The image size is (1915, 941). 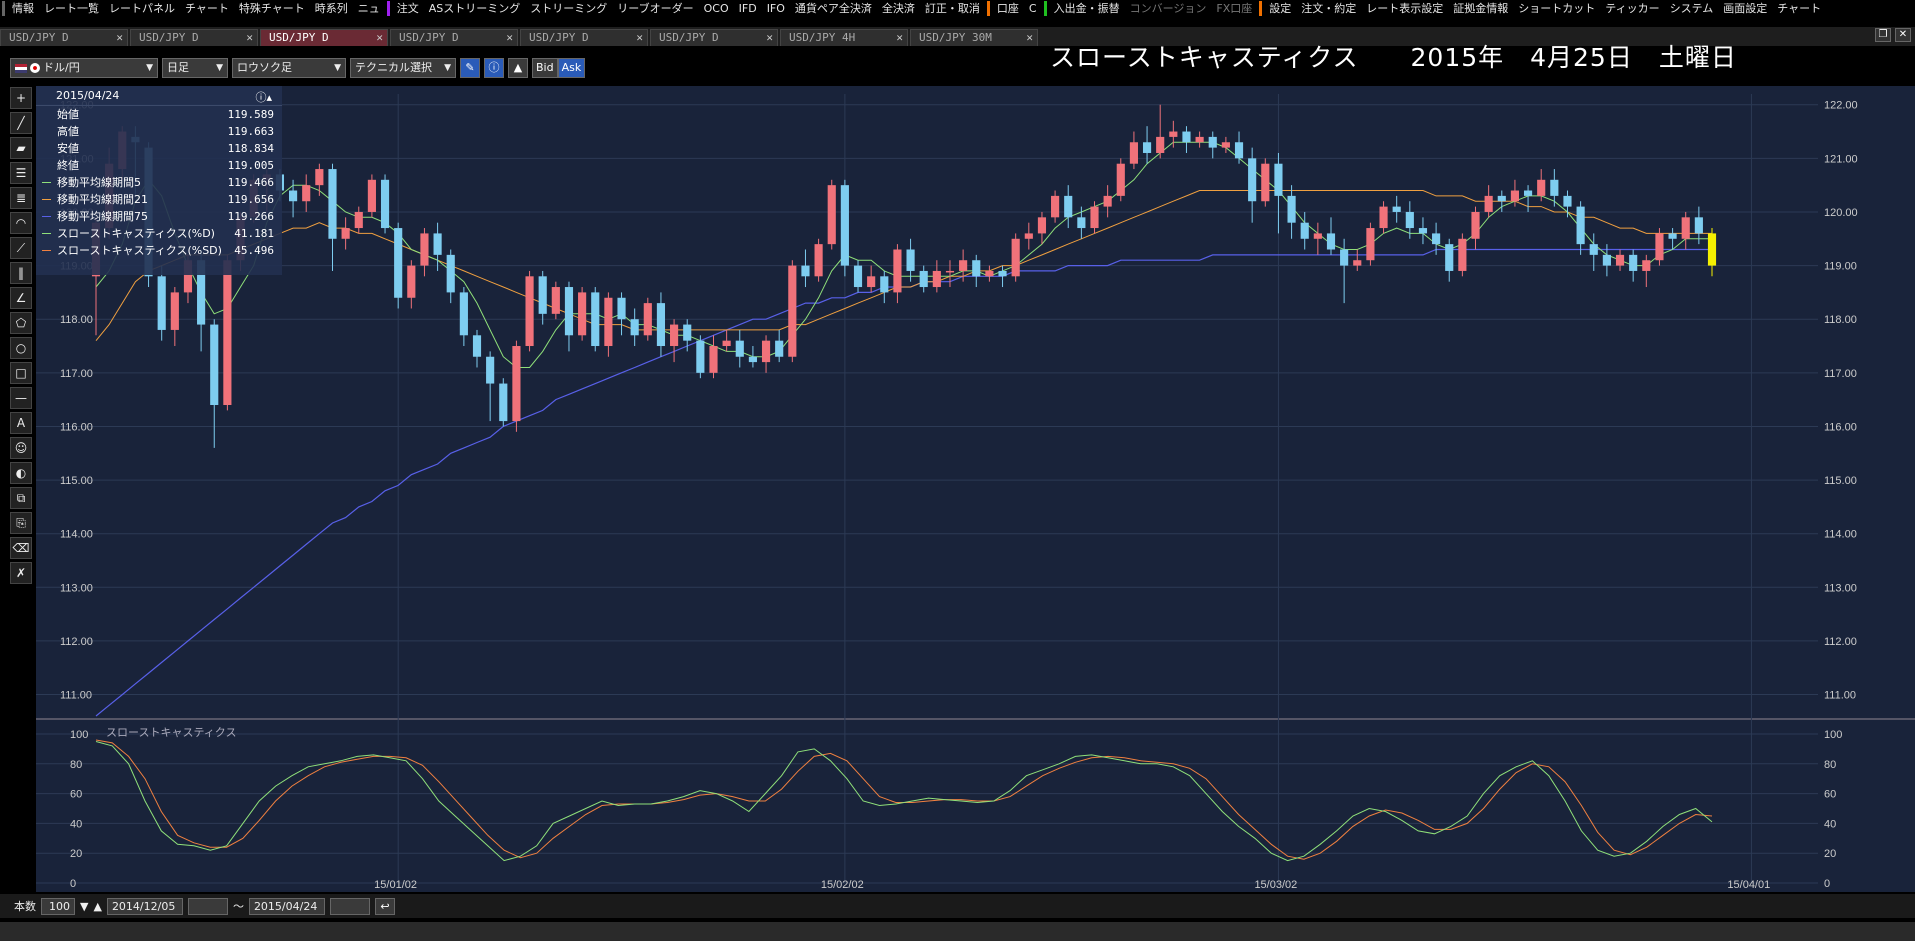 What do you see at coordinates (470, 68) in the screenshot?
I see `pencil-icon: ✎` at bounding box center [470, 68].